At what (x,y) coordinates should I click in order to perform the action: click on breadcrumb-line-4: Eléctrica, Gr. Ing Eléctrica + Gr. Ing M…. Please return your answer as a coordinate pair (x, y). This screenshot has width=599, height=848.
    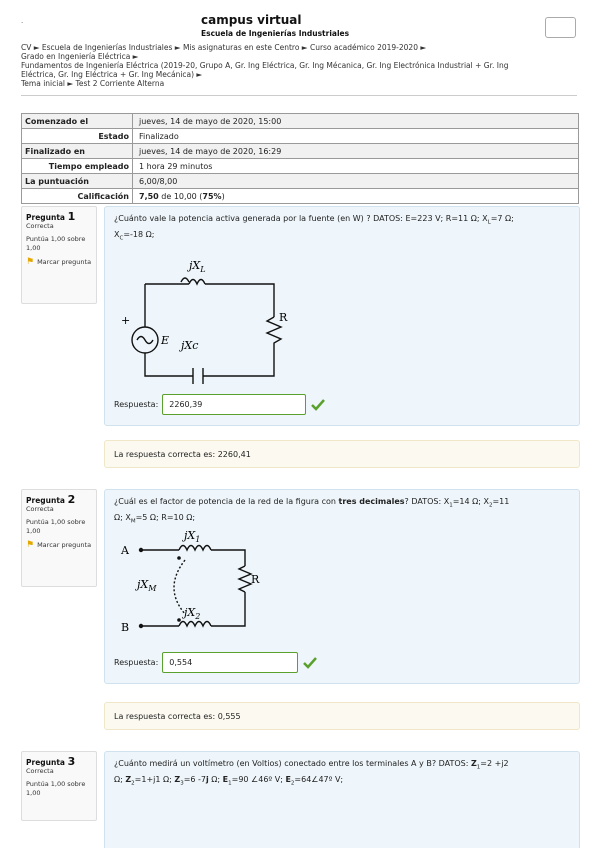
    Looking at the image, I should click on (299, 74).